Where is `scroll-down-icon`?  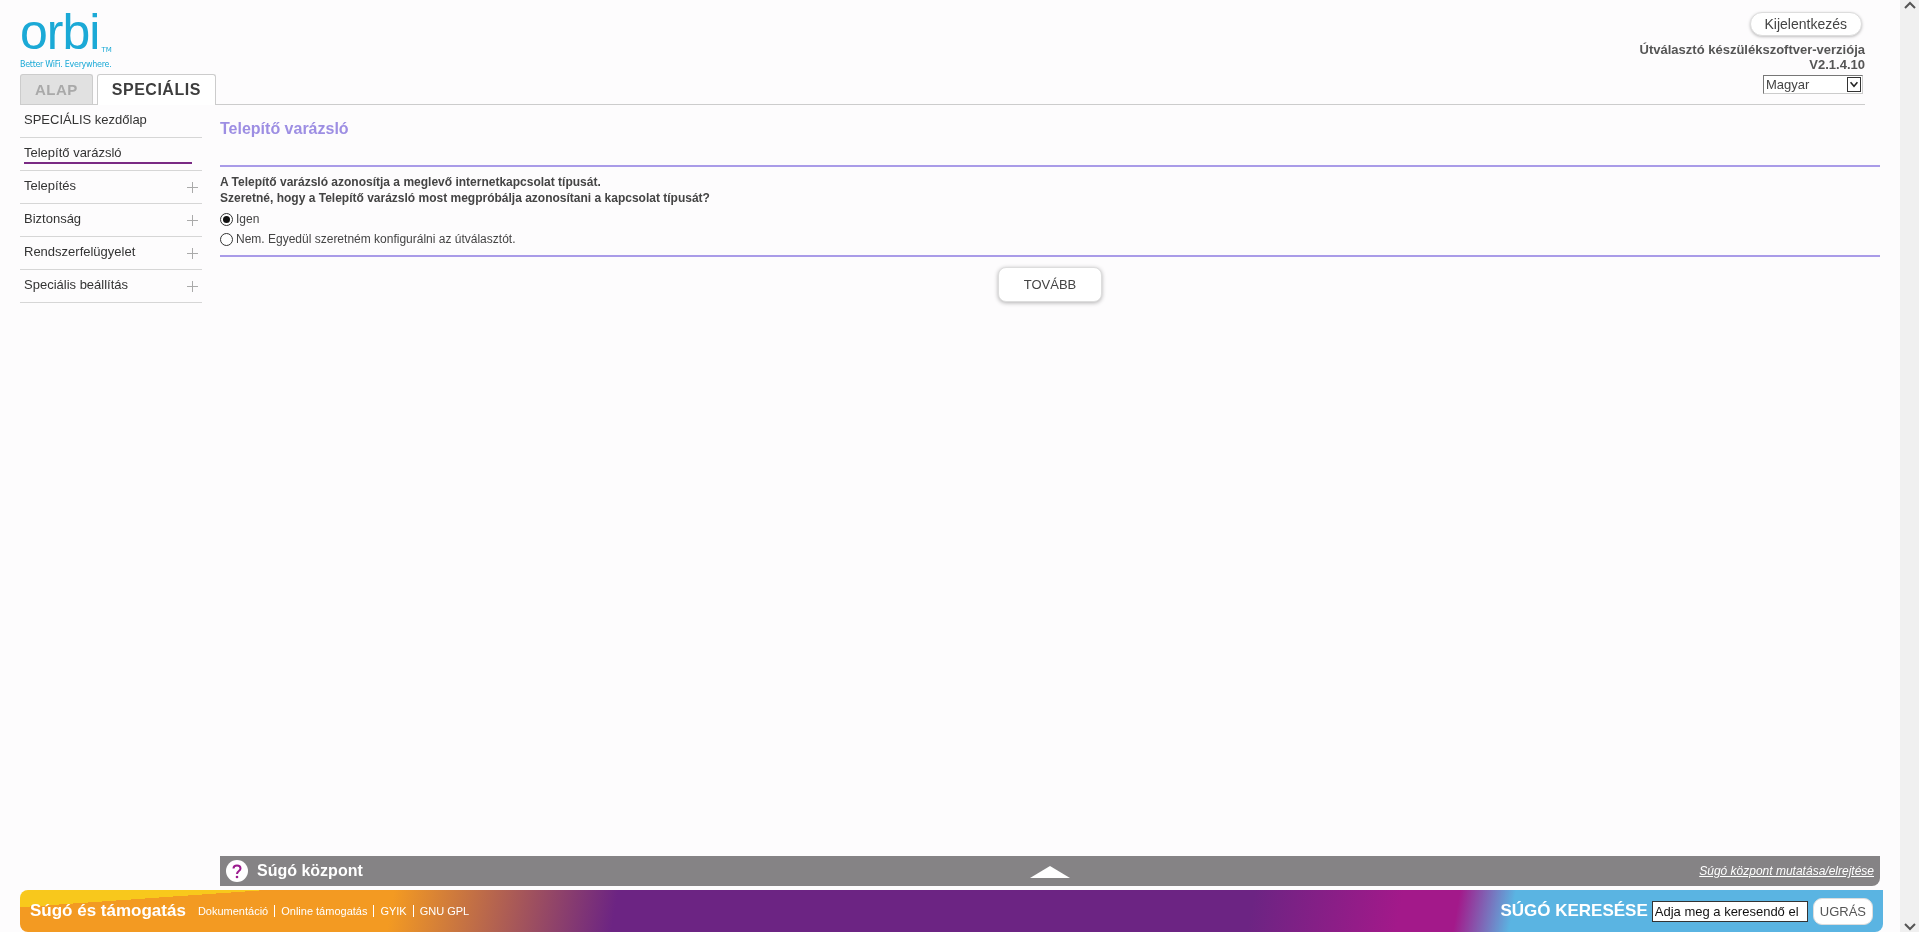 scroll-down-icon is located at coordinates (1909, 927).